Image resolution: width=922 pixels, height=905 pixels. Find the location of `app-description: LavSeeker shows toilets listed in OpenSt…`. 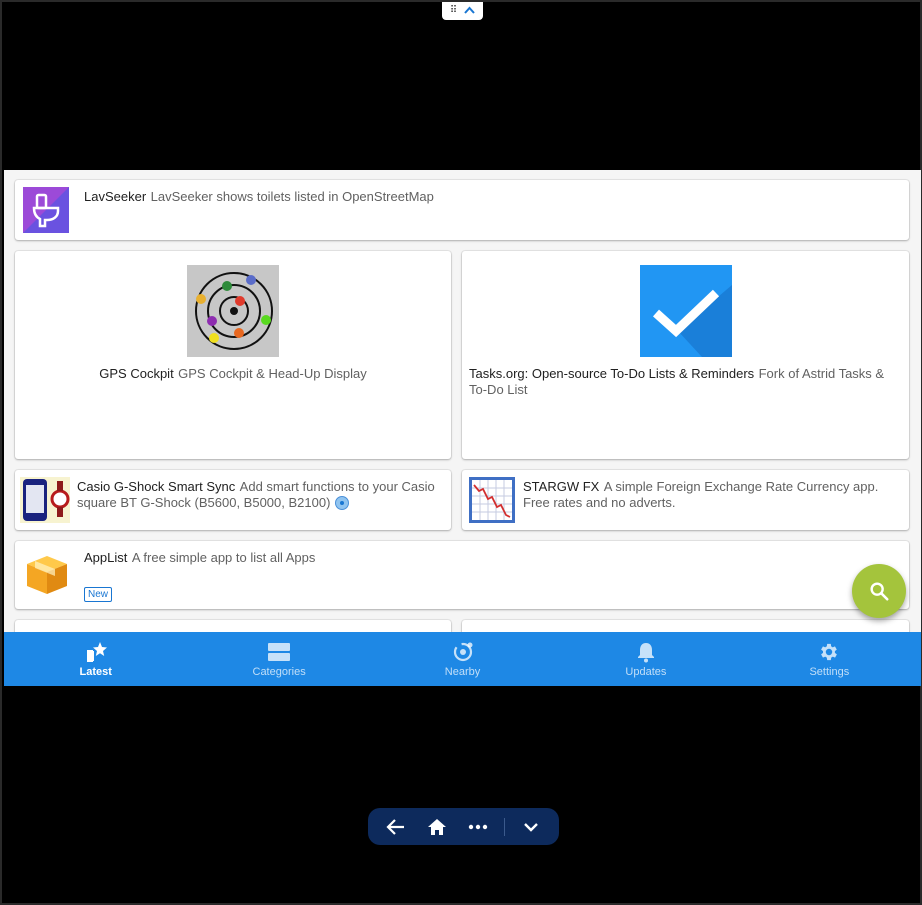

app-description: LavSeeker shows toilets listed in OpenSt… is located at coordinates (292, 196).